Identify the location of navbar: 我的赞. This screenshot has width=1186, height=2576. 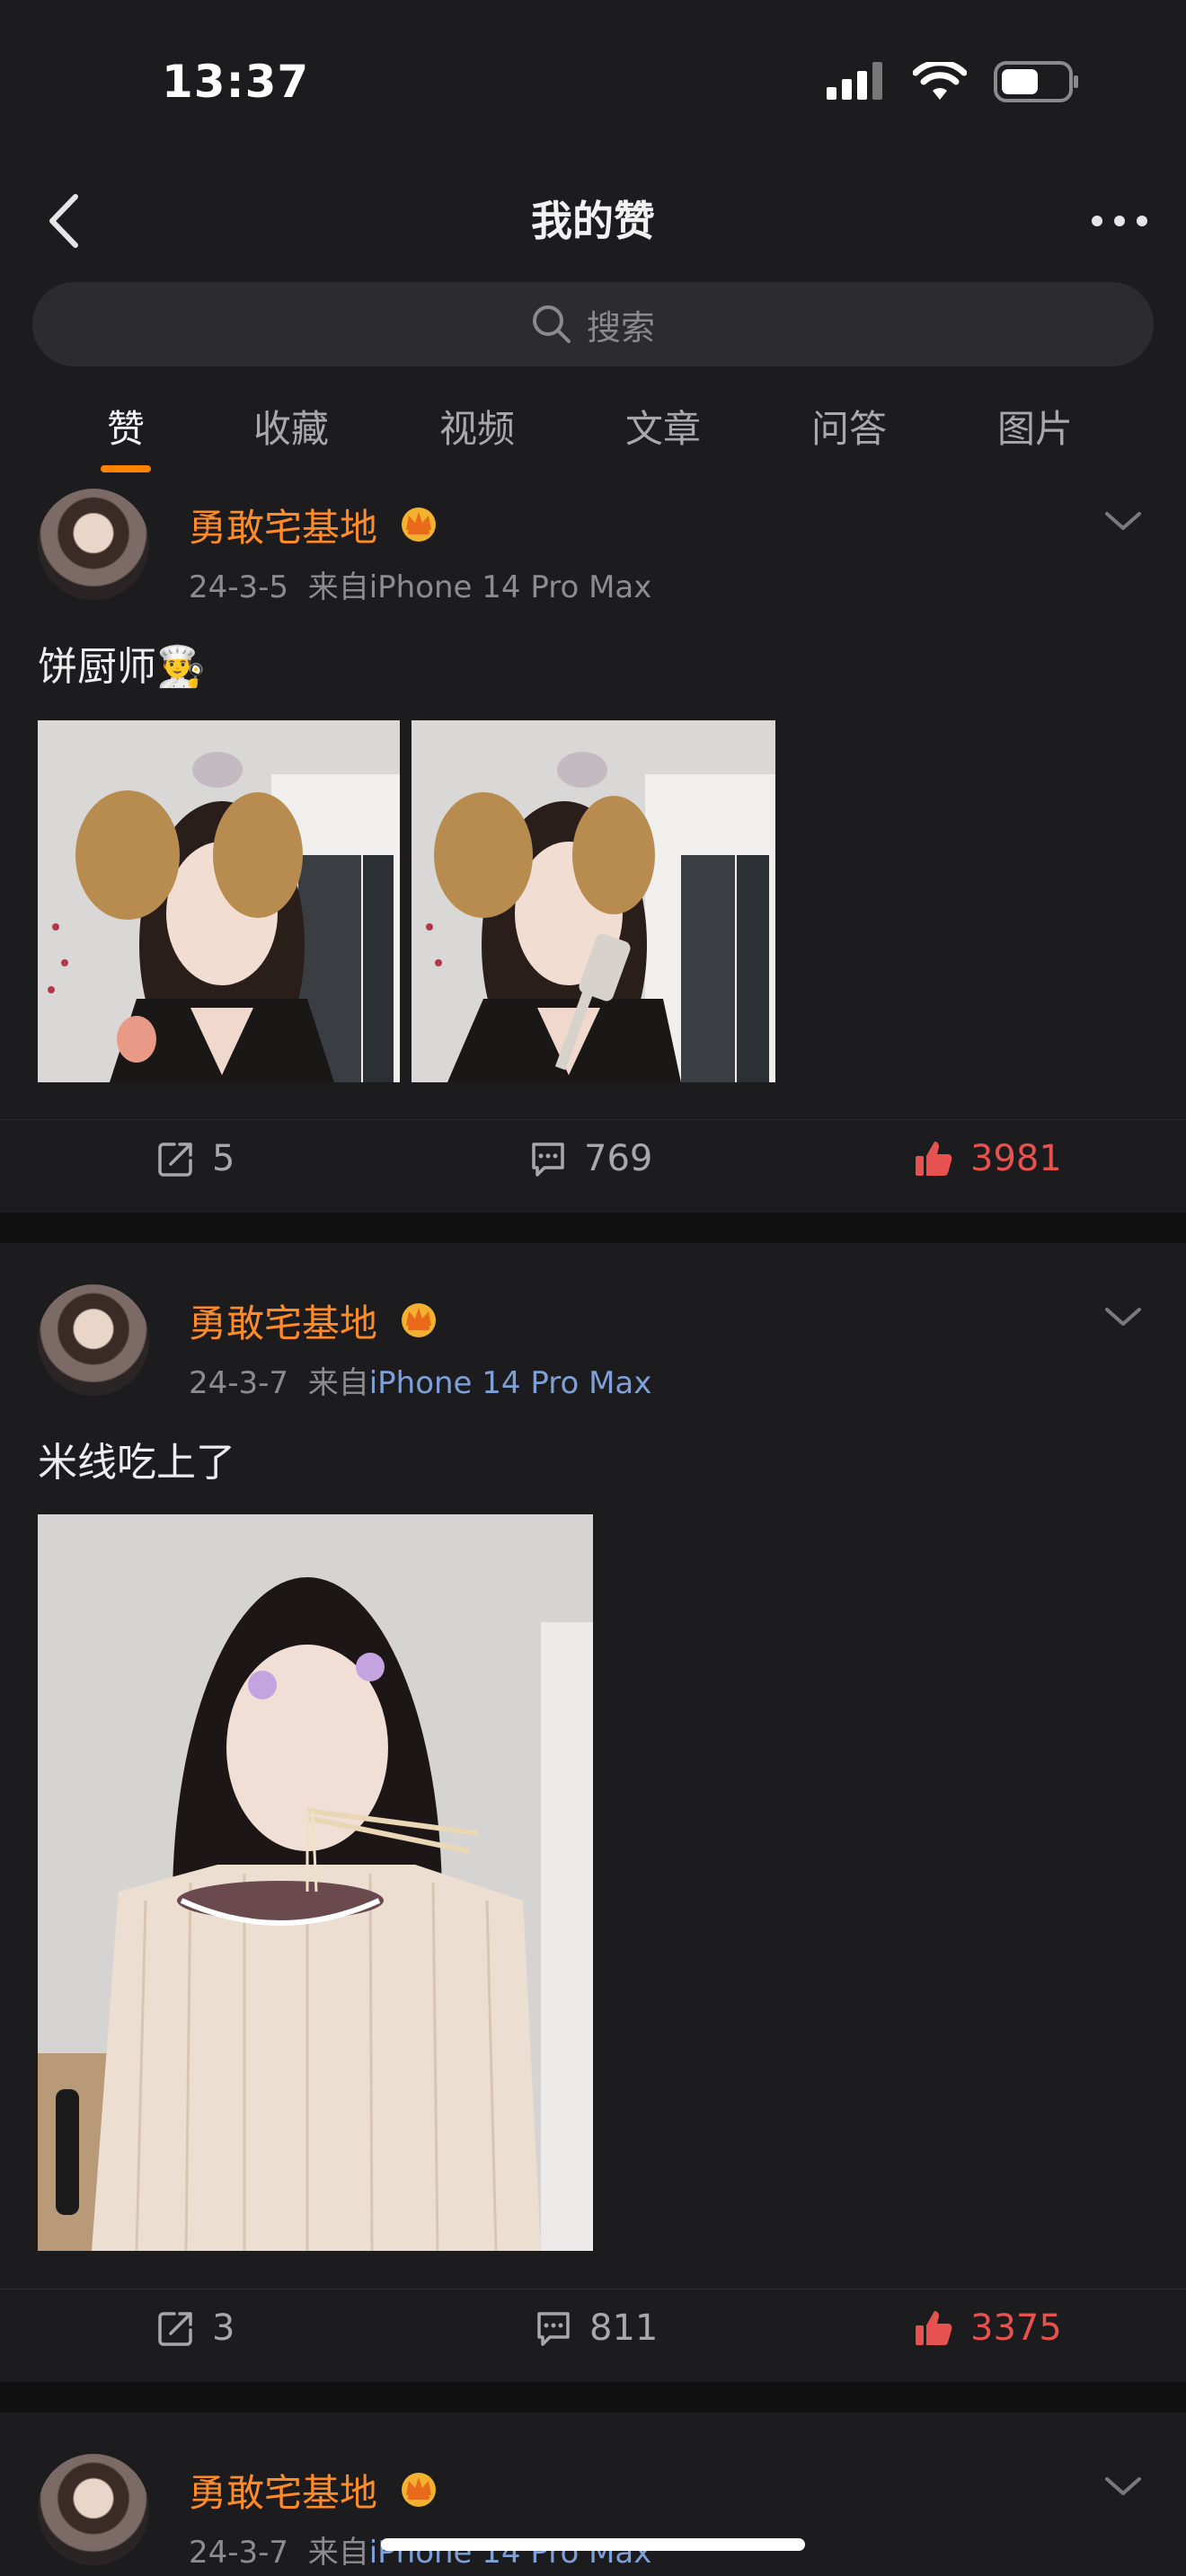
(593, 220).